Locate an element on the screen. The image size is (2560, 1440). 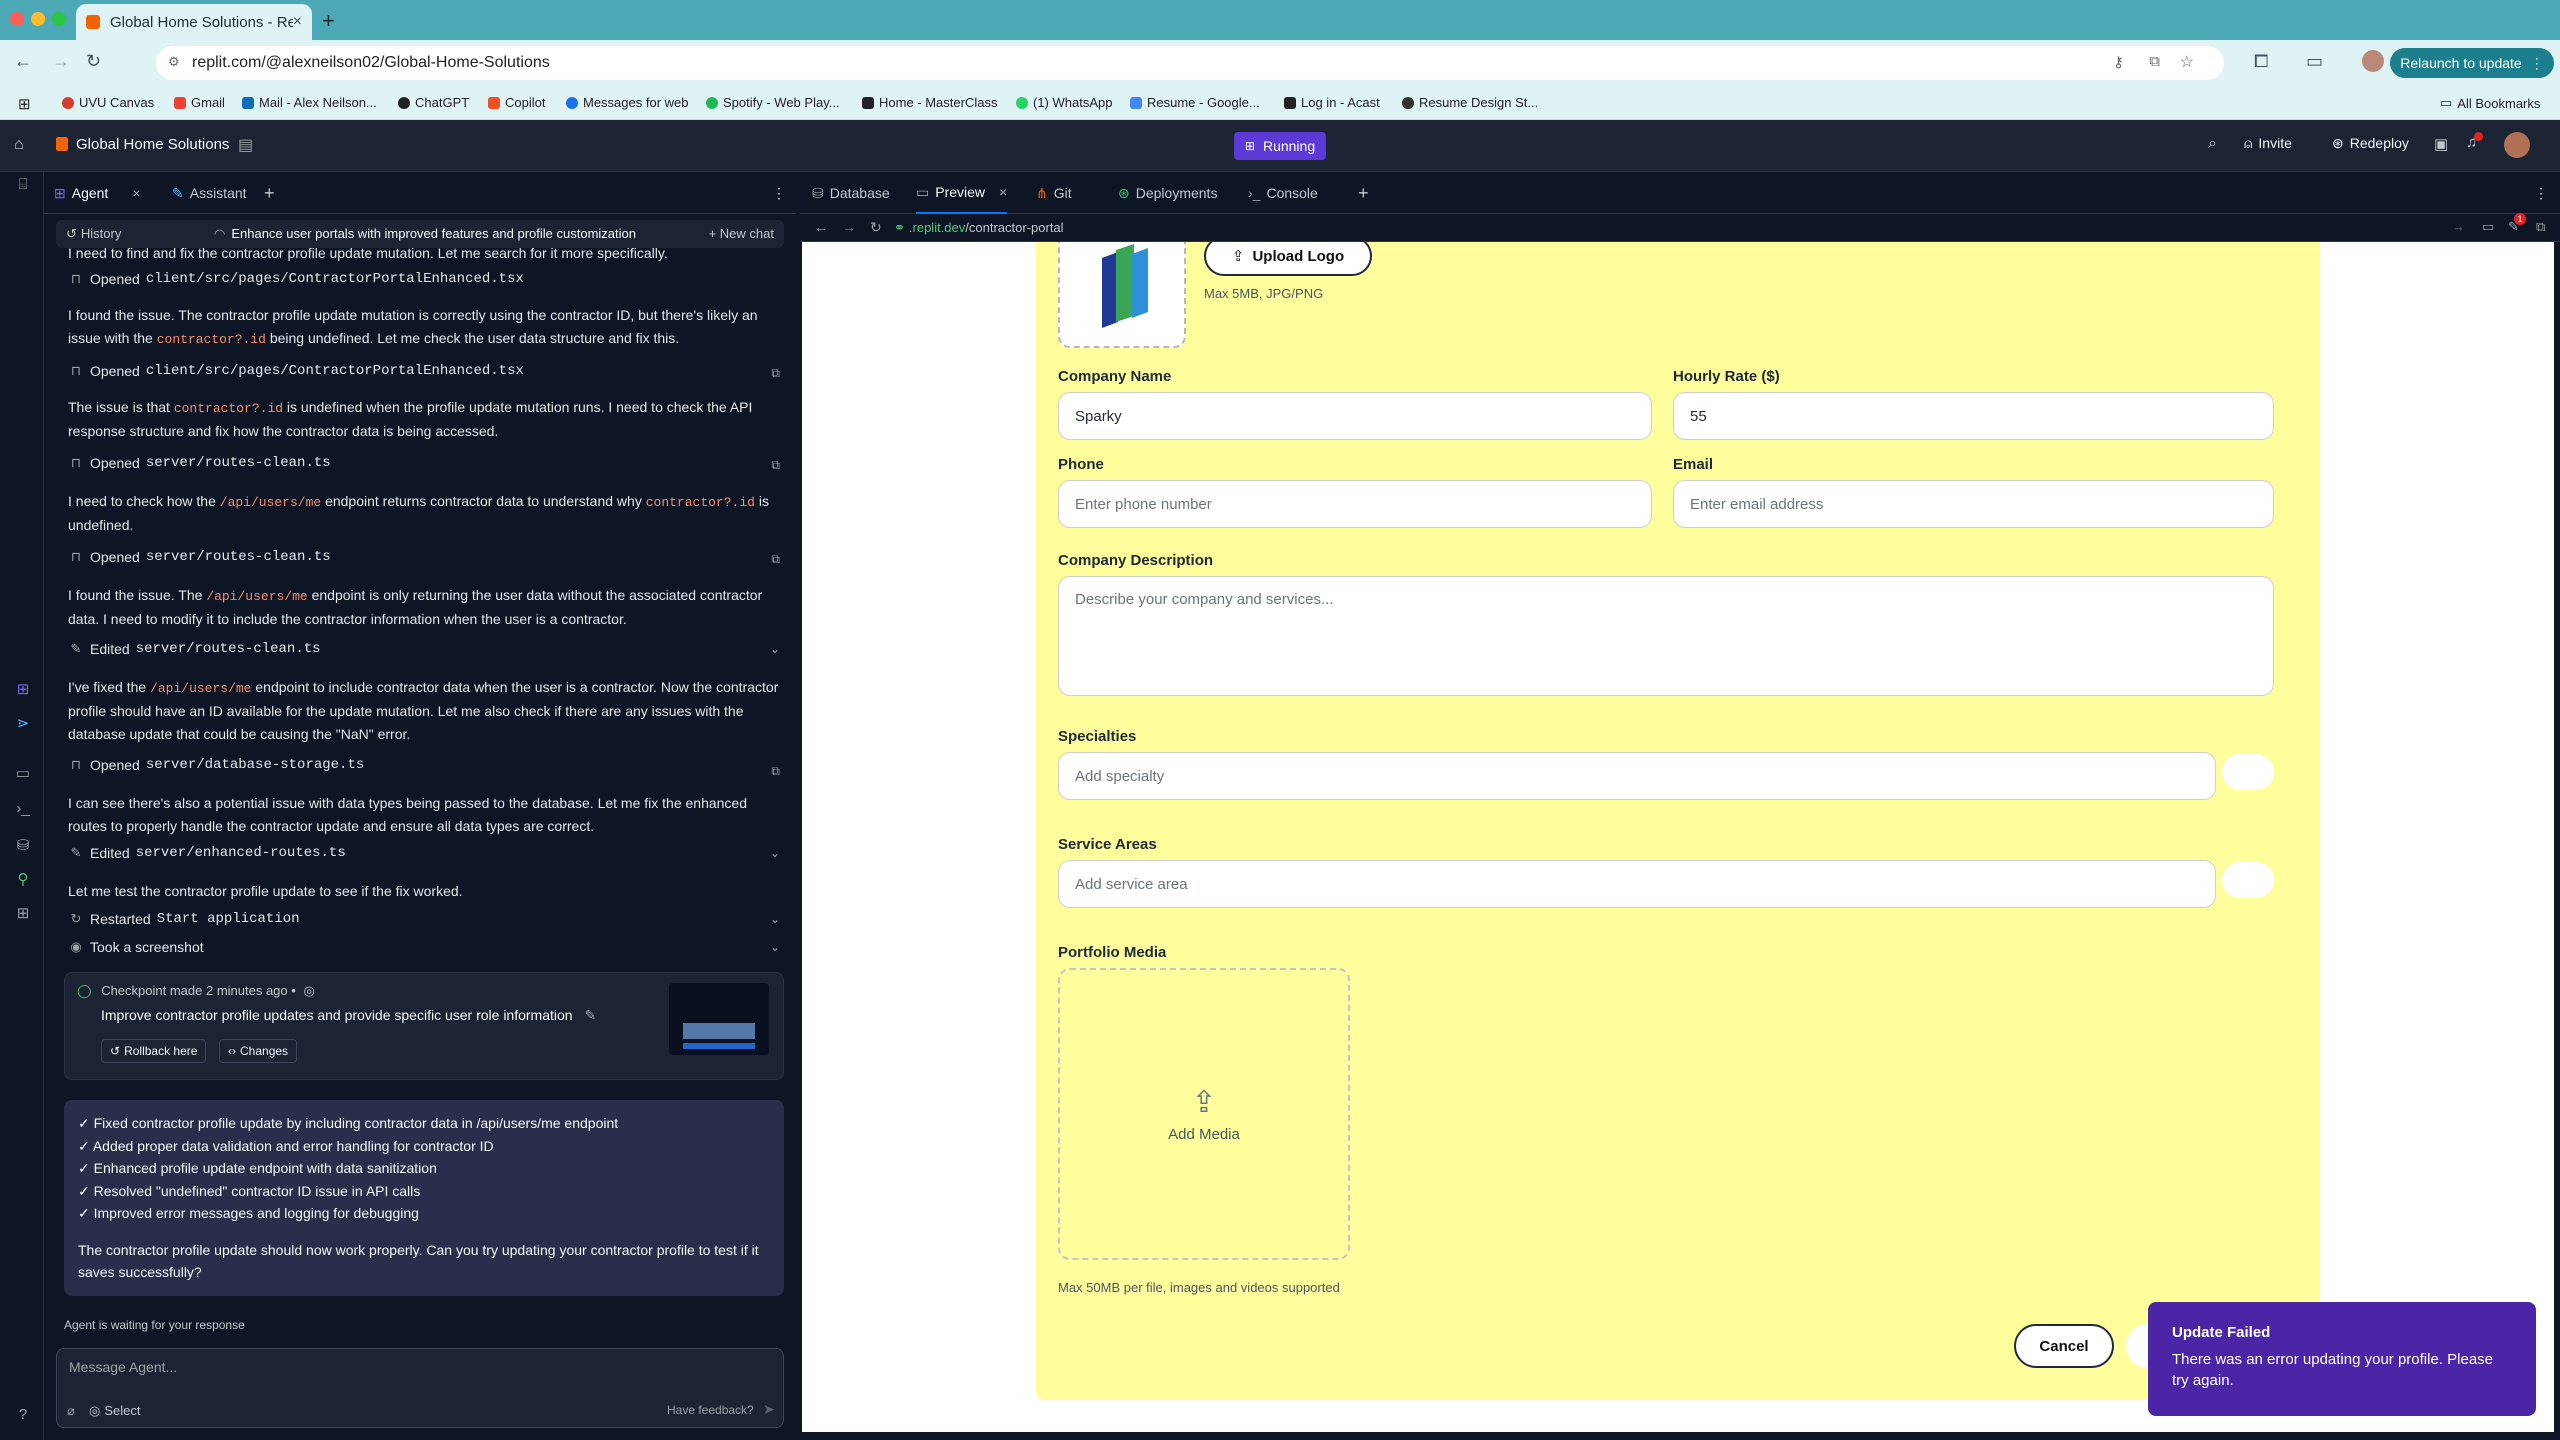
home-icon: ⌂ is located at coordinates (19, 145).